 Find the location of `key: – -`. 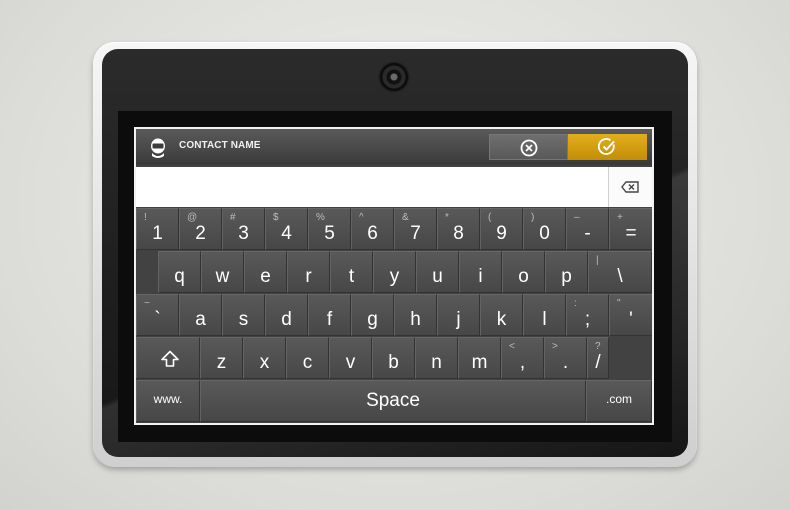

key: – - is located at coordinates (587, 229).